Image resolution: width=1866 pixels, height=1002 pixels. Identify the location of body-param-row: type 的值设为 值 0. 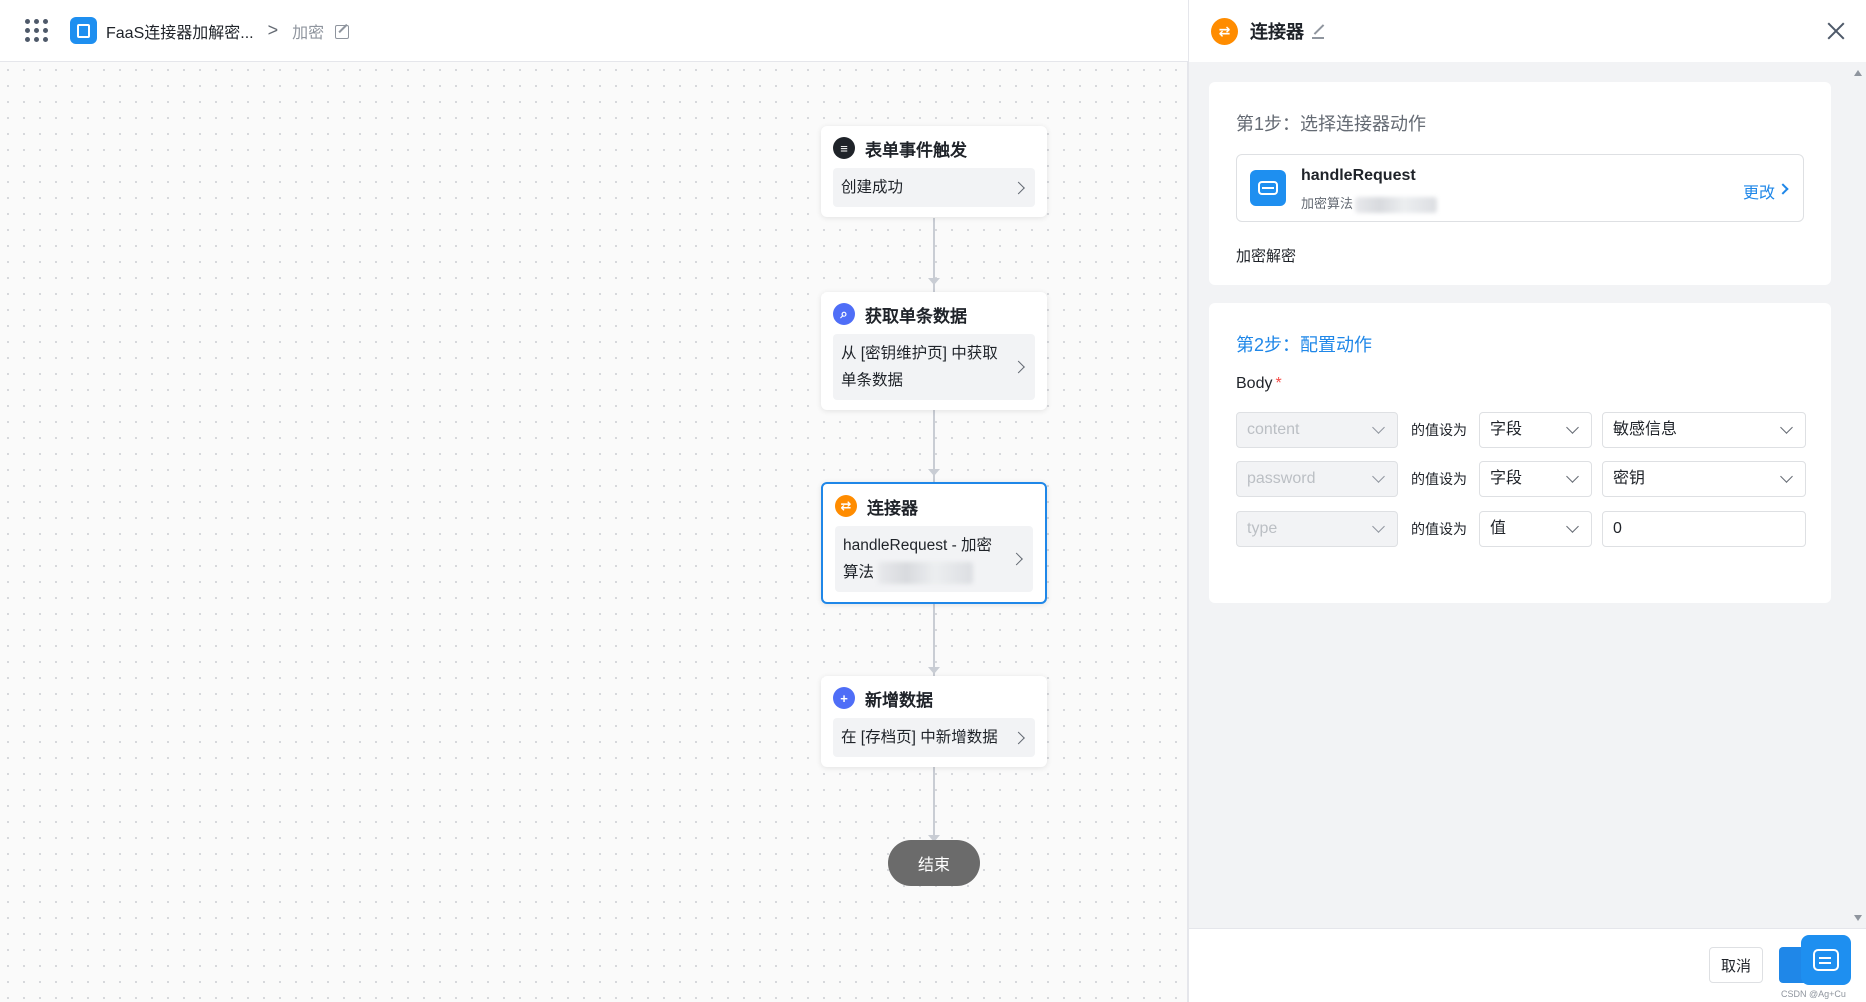
(1521, 529).